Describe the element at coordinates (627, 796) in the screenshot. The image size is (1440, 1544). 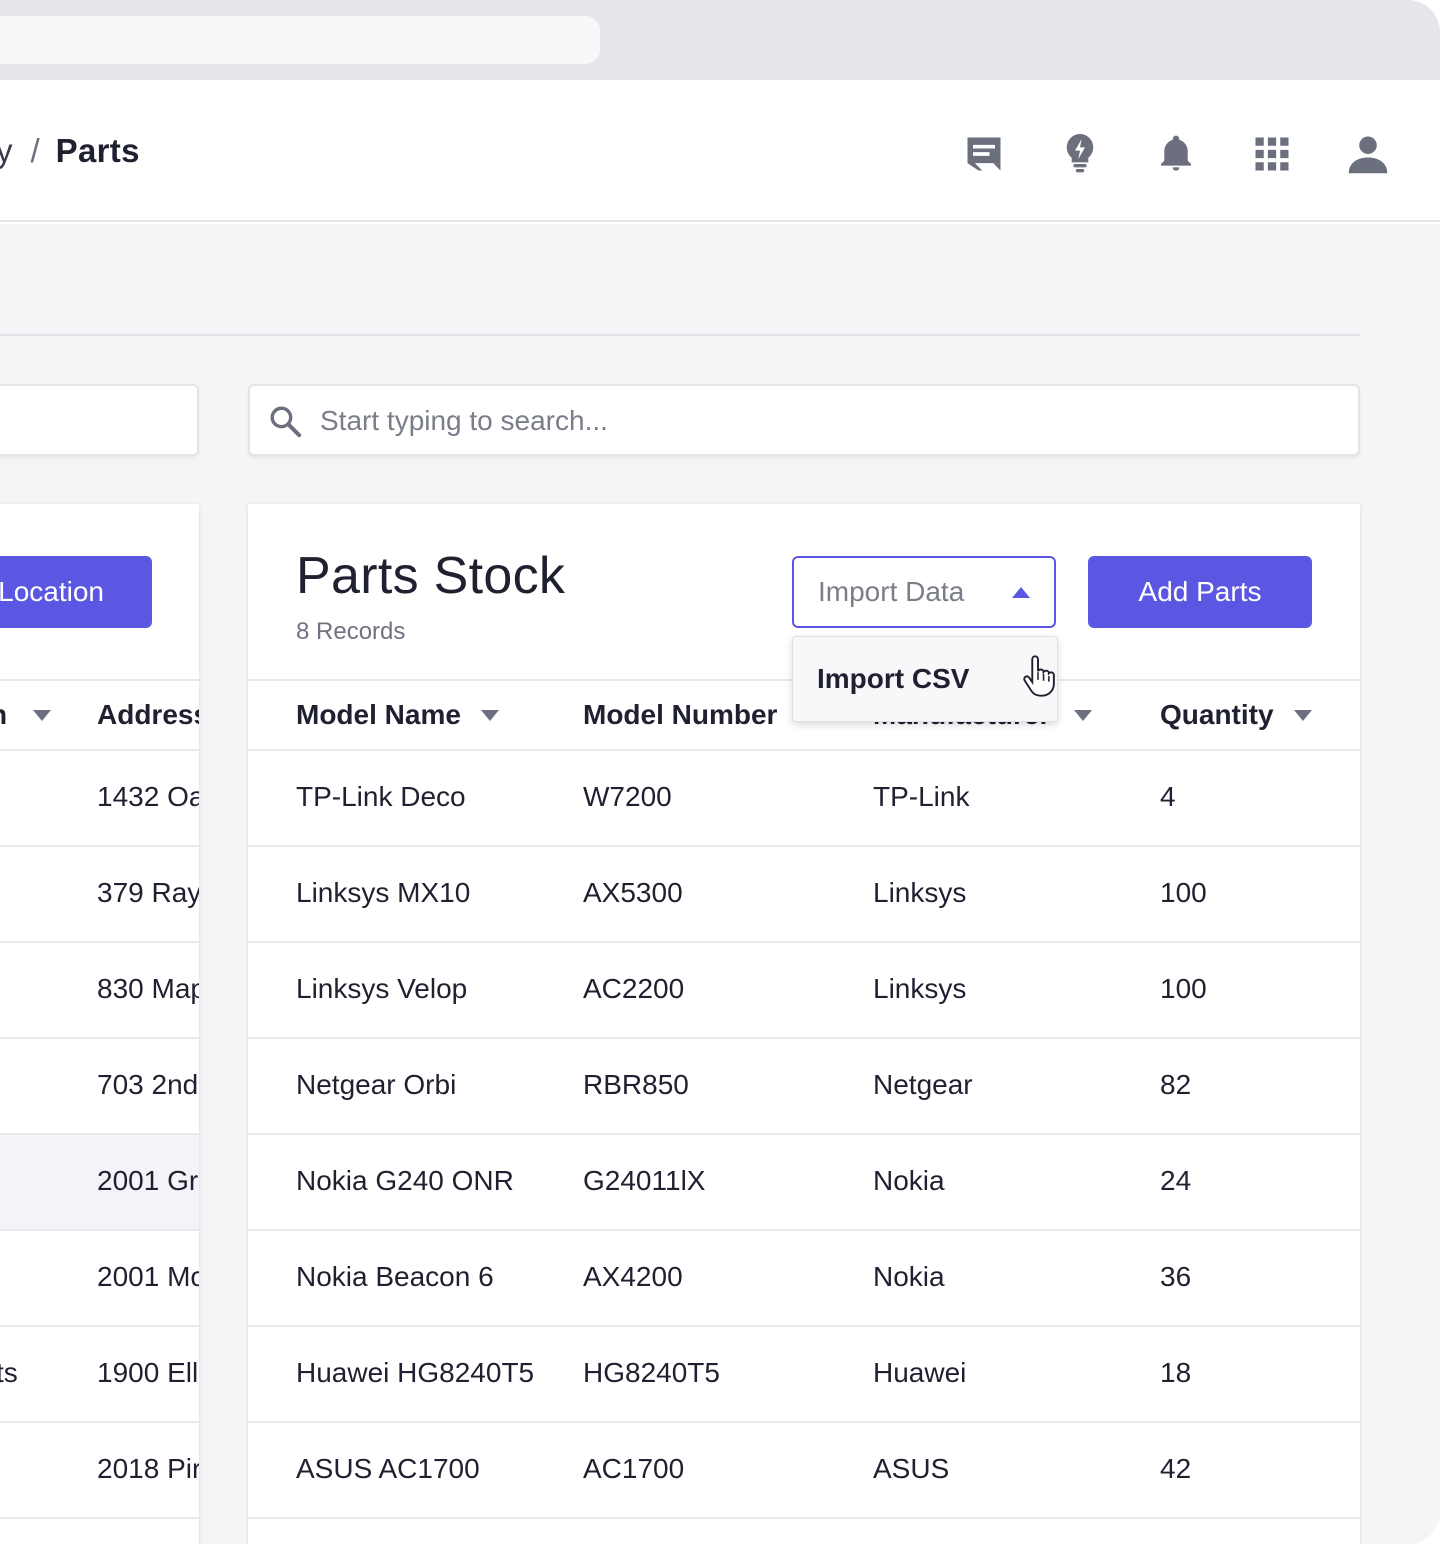
I see `cell-model-number: W7200` at that location.